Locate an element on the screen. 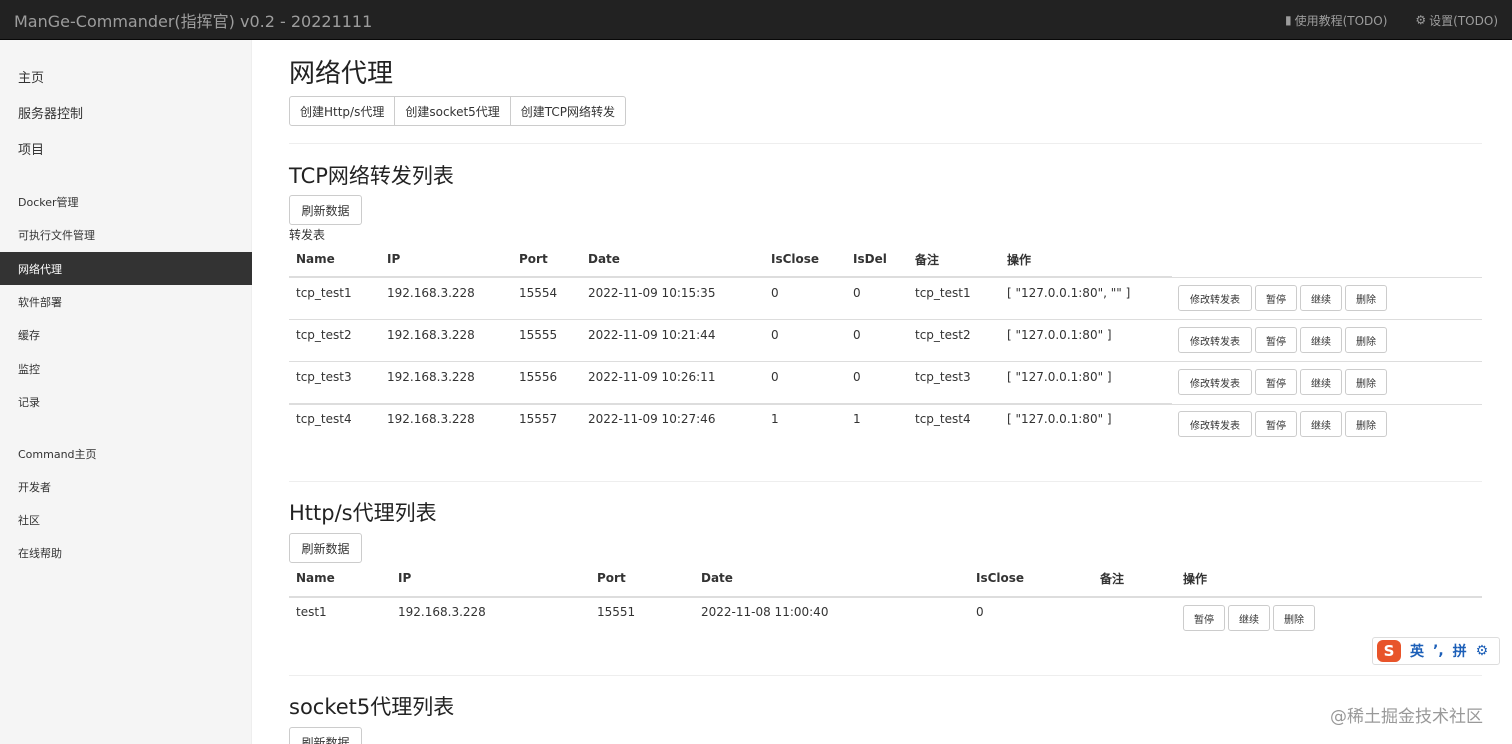 The height and width of the screenshot is (744, 1512). tcp-col-isclose: IsClose is located at coordinates (795, 259).